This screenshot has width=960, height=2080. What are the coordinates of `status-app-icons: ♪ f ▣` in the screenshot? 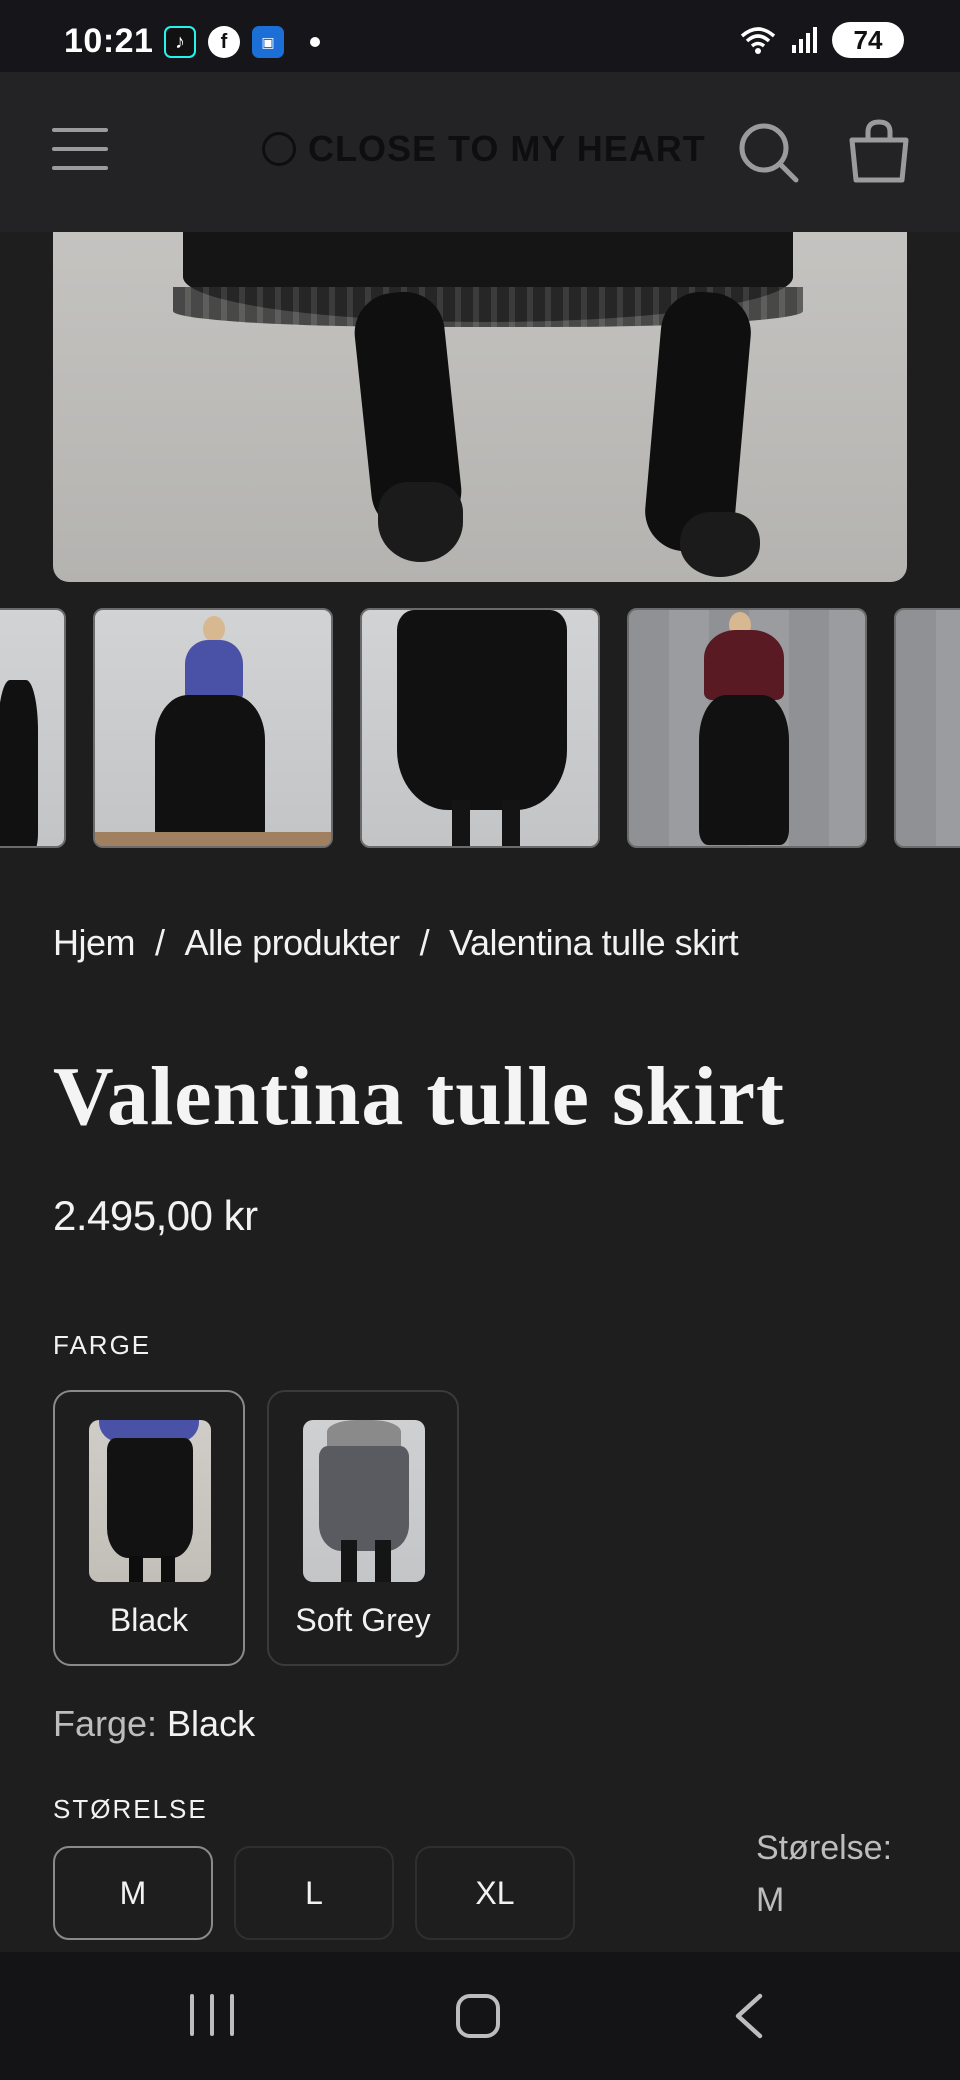 It's located at (242, 42).